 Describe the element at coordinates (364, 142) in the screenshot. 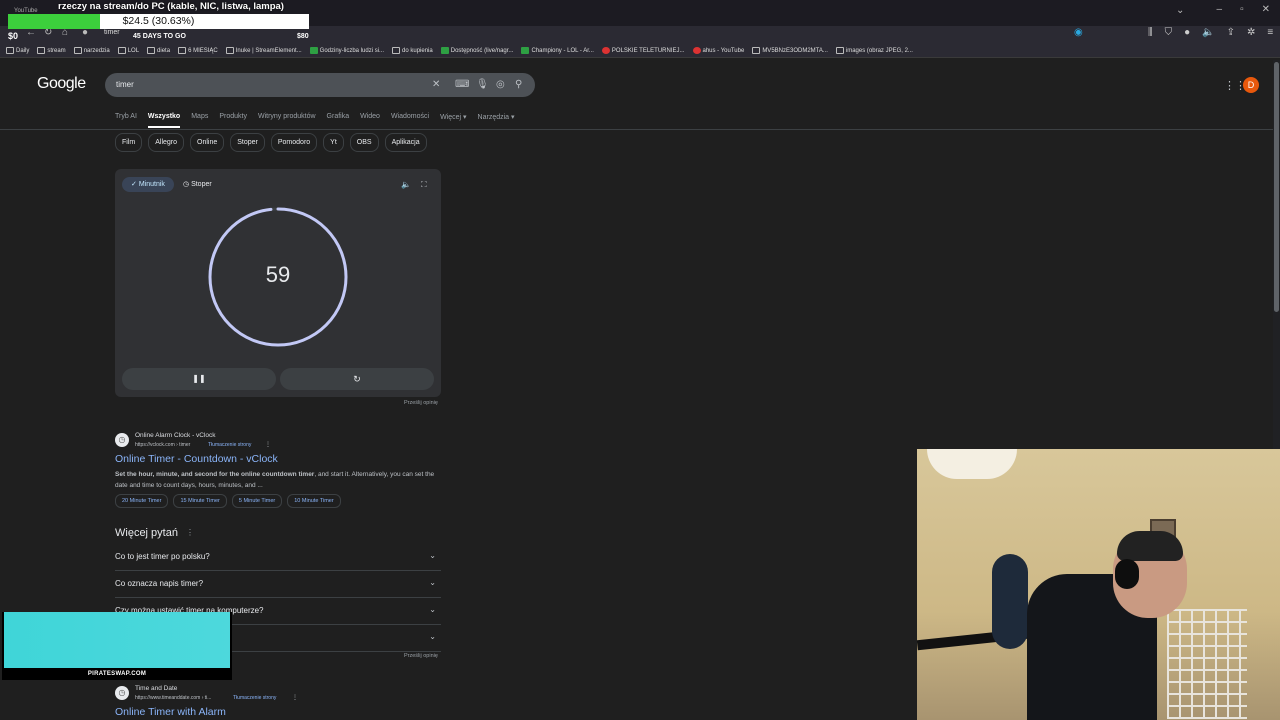

I see `chip-6: OBS` at that location.